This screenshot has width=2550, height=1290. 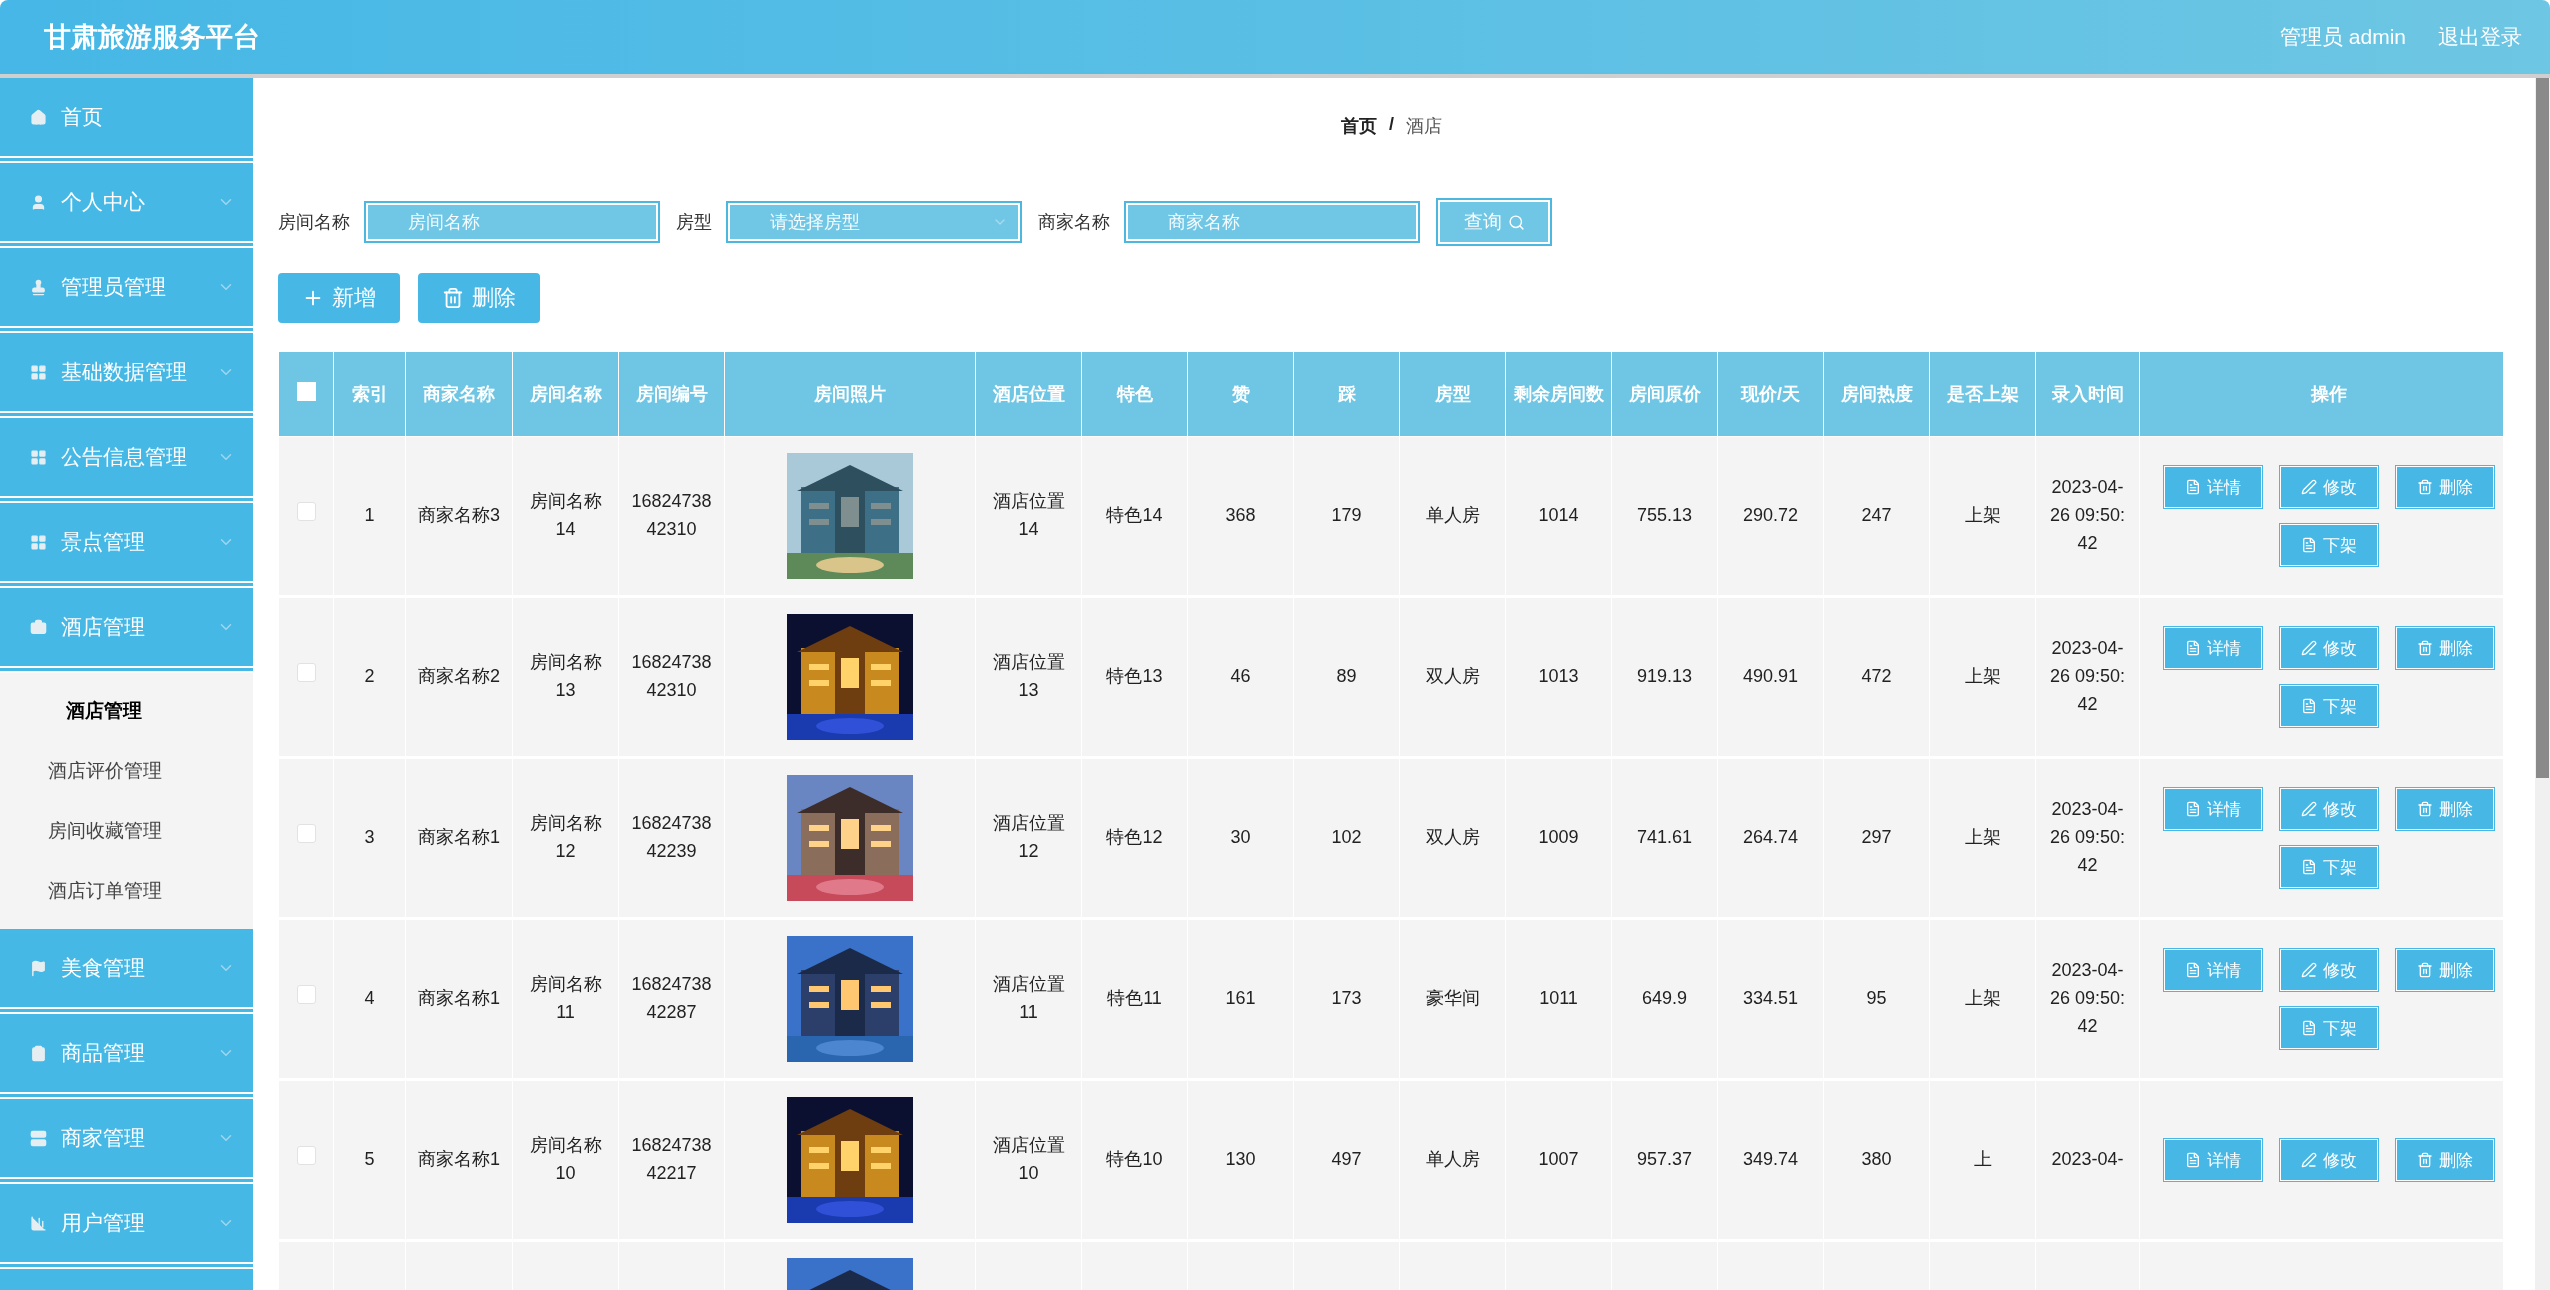 I want to click on table-cell: 4, so click(x=369, y=999).